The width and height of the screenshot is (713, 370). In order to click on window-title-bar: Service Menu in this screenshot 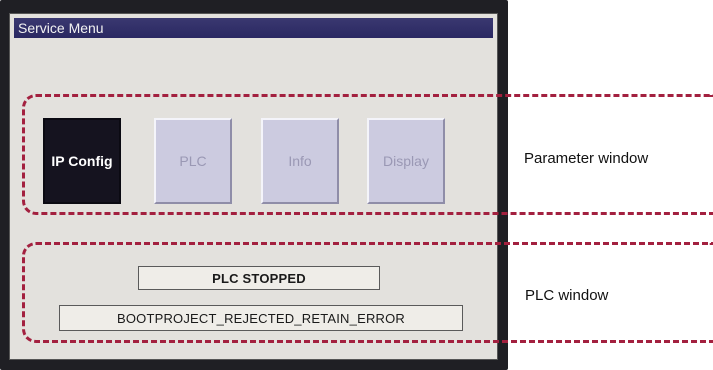, I will do `click(253, 28)`.